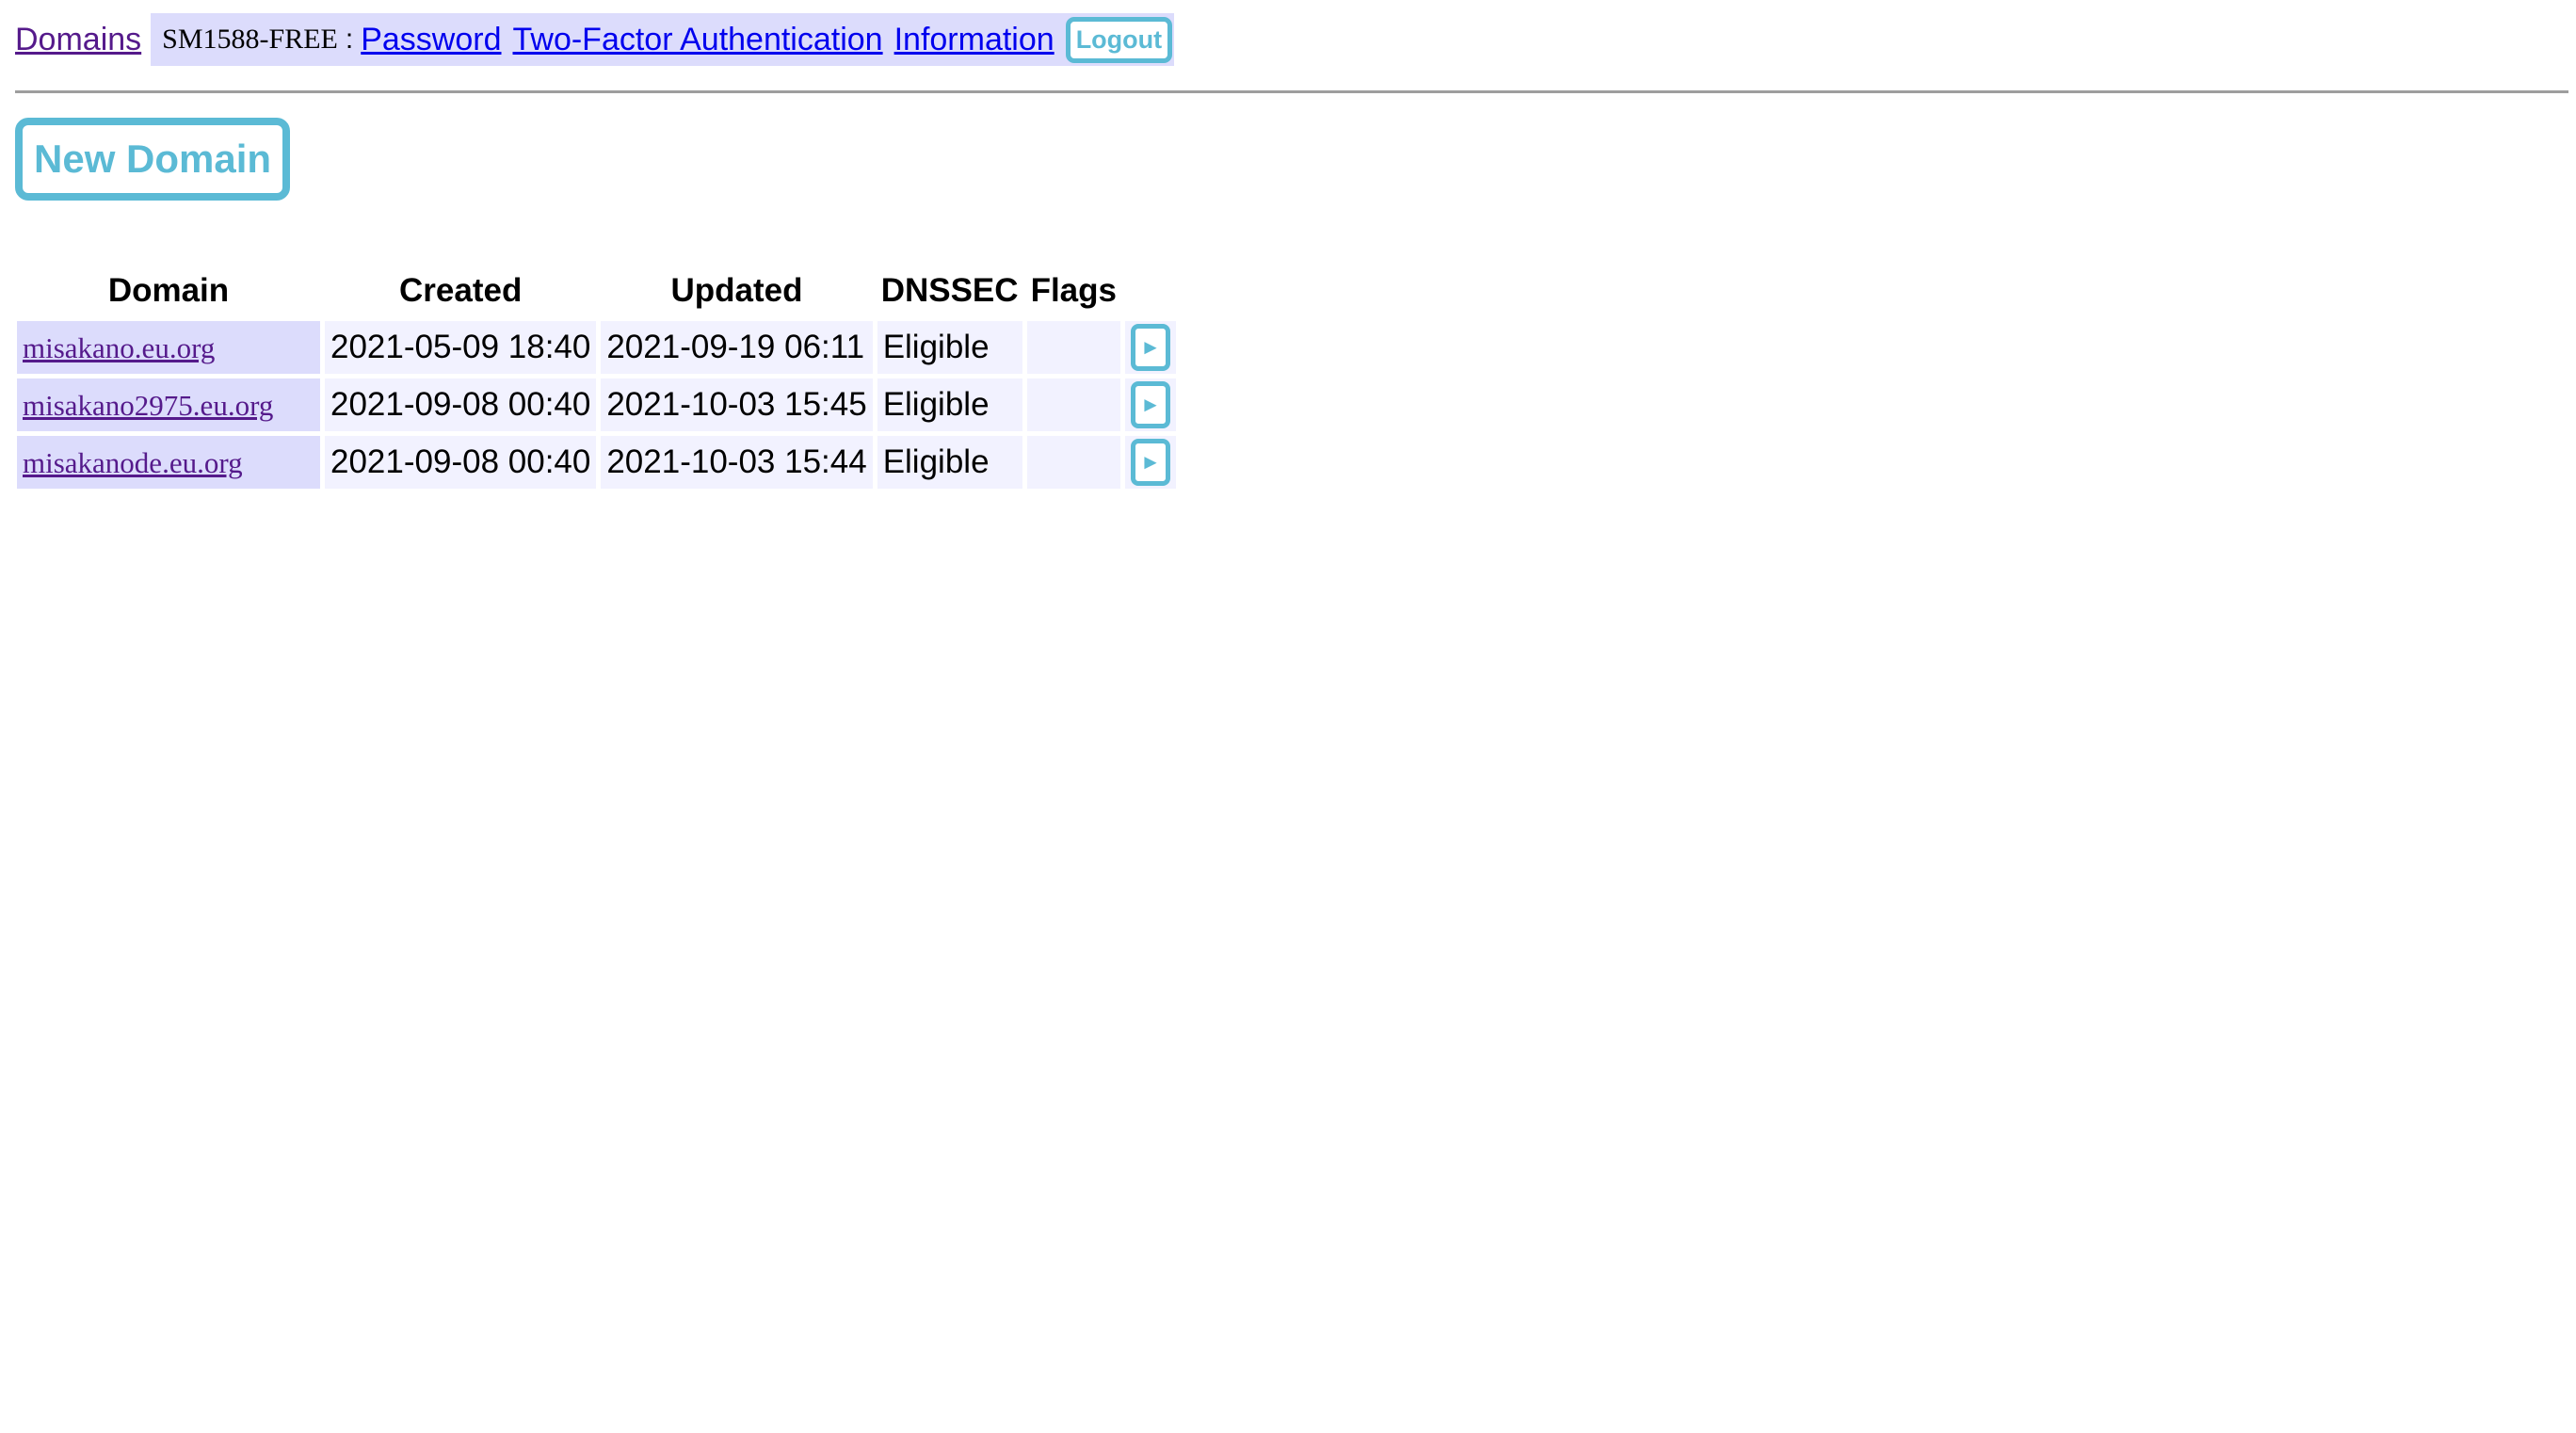 The image size is (2576, 1433). Describe the element at coordinates (1150, 291) in the screenshot. I see `header-action` at that location.